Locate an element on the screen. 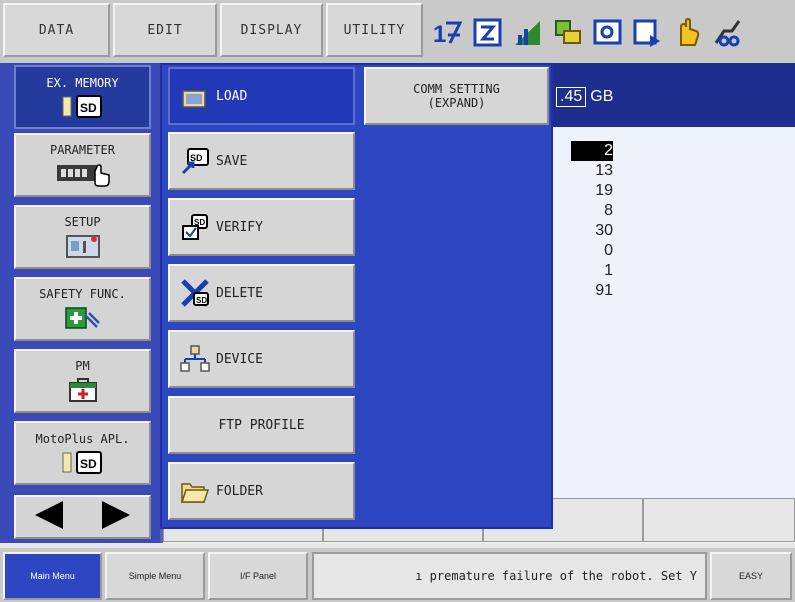 The height and width of the screenshot is (602, 795). sidebar-item-label: MotoPlus APL. is located at coordinates (82, 439).